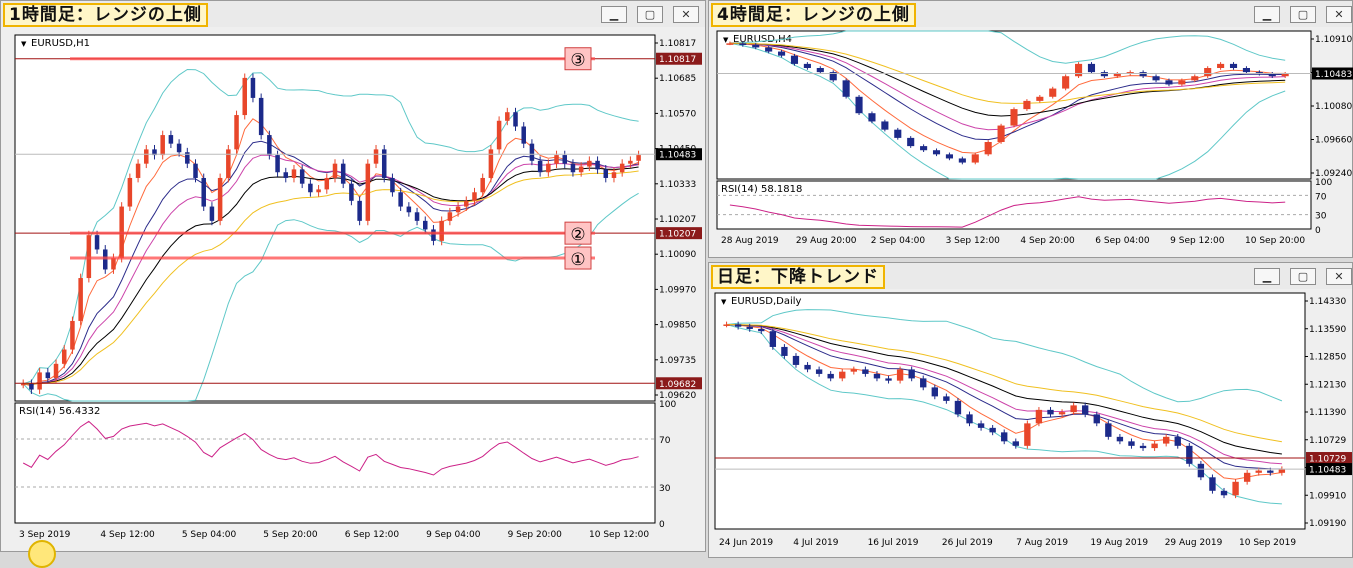  What do you see at coordinates (667, 405) in the screenshot?
I see `rsi-tick-label: 100` at bounding box center [667, 405].